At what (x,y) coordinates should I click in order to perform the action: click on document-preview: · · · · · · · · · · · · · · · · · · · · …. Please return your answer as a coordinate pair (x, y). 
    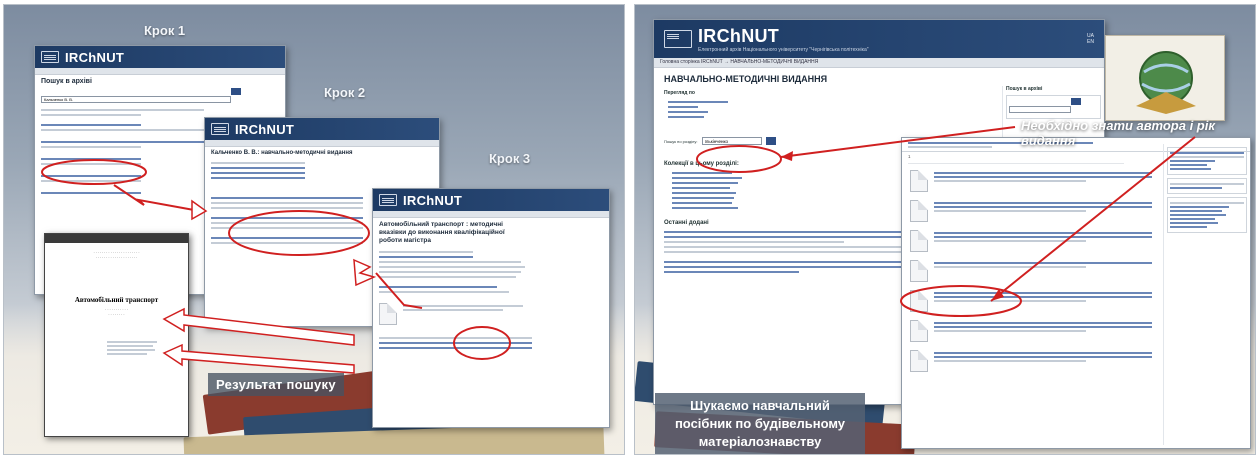
    Looking at the image, I should click on (116, 335).